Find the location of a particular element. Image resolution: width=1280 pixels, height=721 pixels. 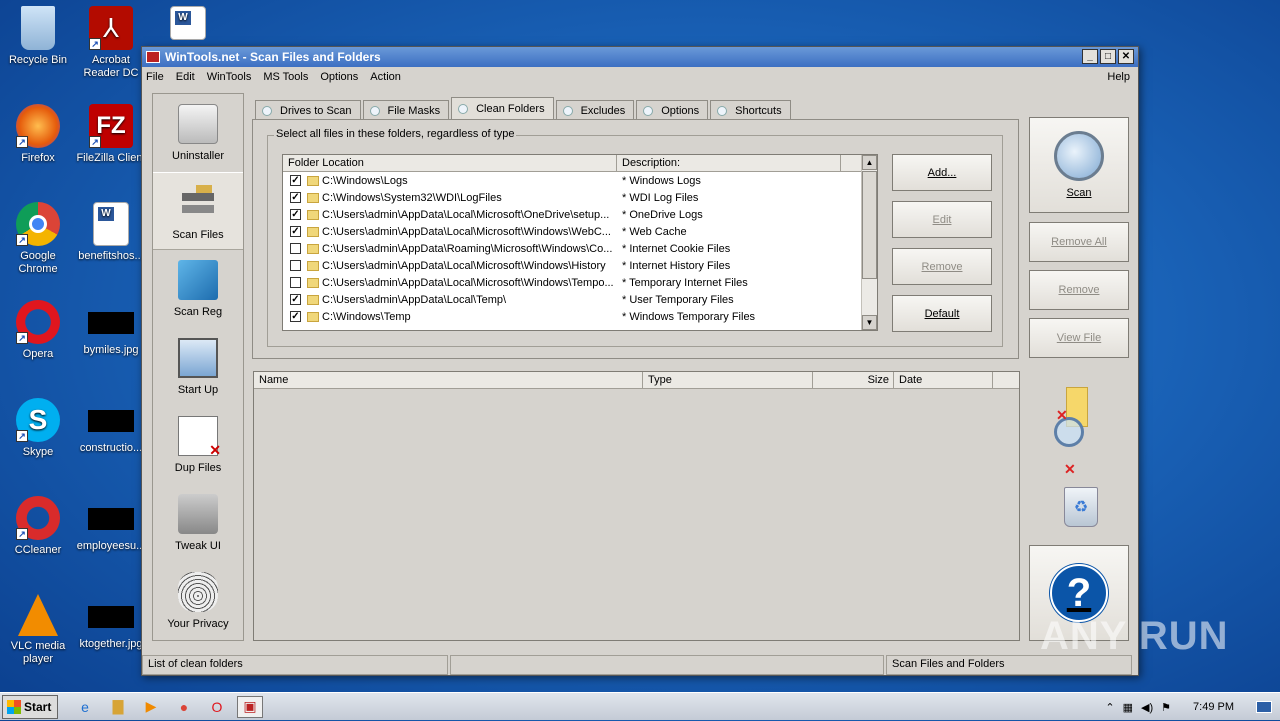

desktop-icon-filezilla: FZ ↗ FileZilla Client is located at coordinates (111, 134).